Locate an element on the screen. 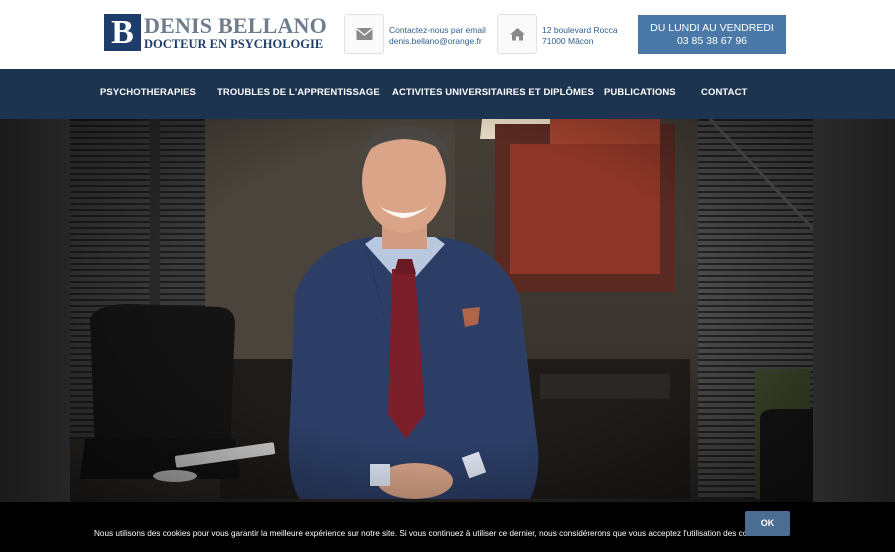 This screenshot has height=552, width=895. logo-name: DENIS BELLANO is located at coordinates (235, 25).